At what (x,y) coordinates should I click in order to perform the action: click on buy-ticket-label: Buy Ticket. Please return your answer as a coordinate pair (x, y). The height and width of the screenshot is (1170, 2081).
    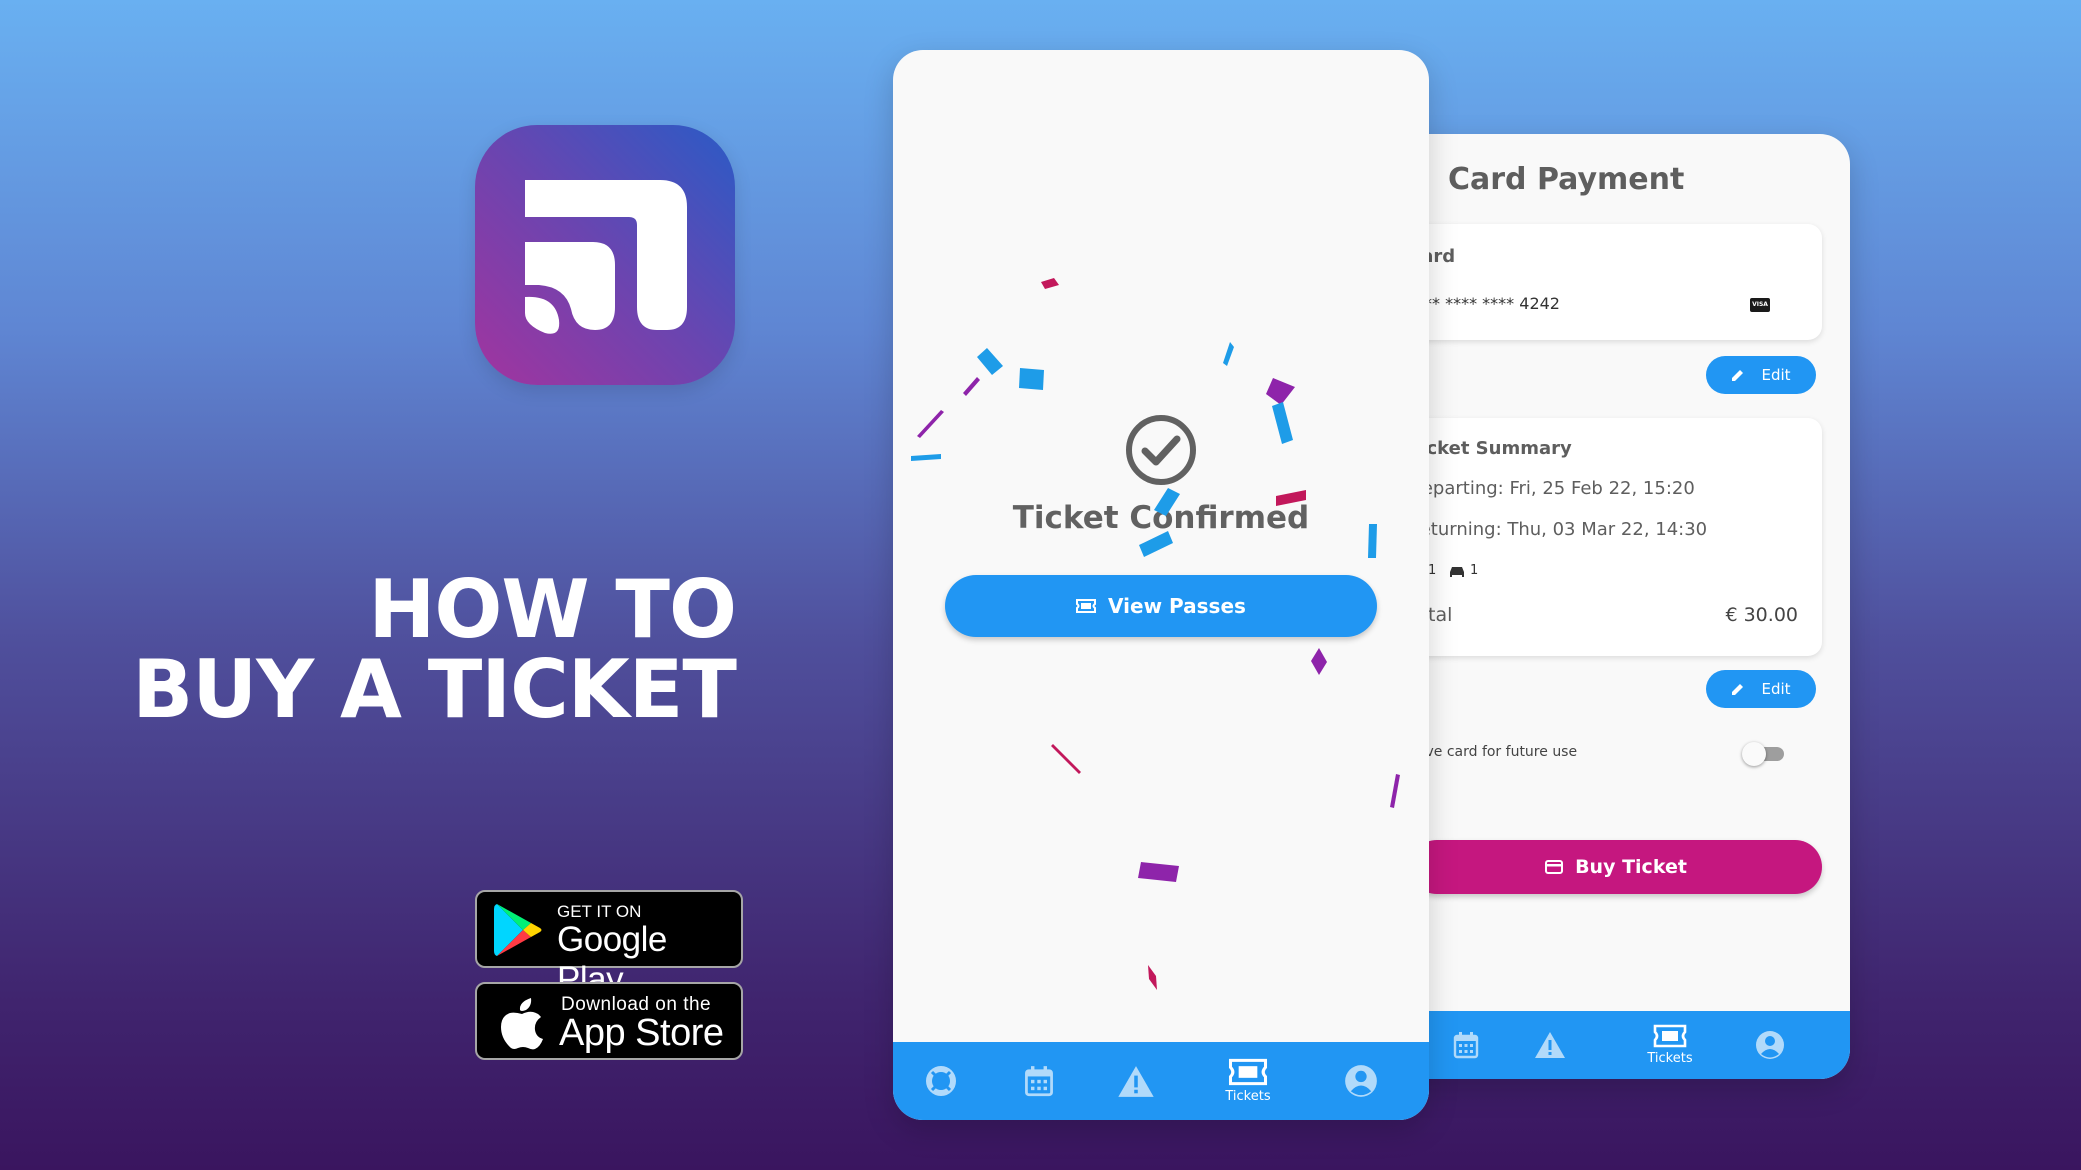
    Looking at the image, I should click on (1631, 867).